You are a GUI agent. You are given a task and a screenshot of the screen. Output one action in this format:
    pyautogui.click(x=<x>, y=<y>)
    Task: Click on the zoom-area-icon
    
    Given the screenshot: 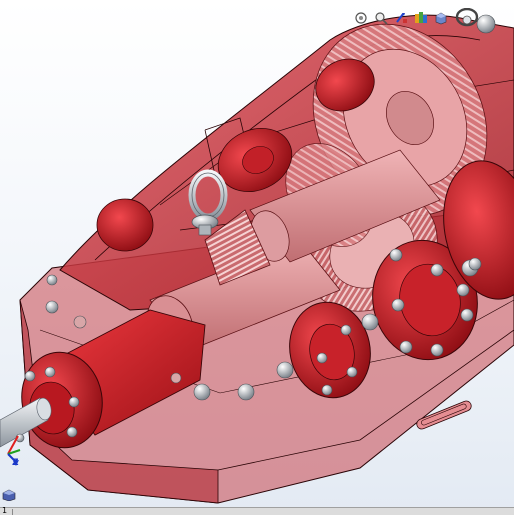 What is the action you would take?
    pyautogui.click(x=380, y=18)
    